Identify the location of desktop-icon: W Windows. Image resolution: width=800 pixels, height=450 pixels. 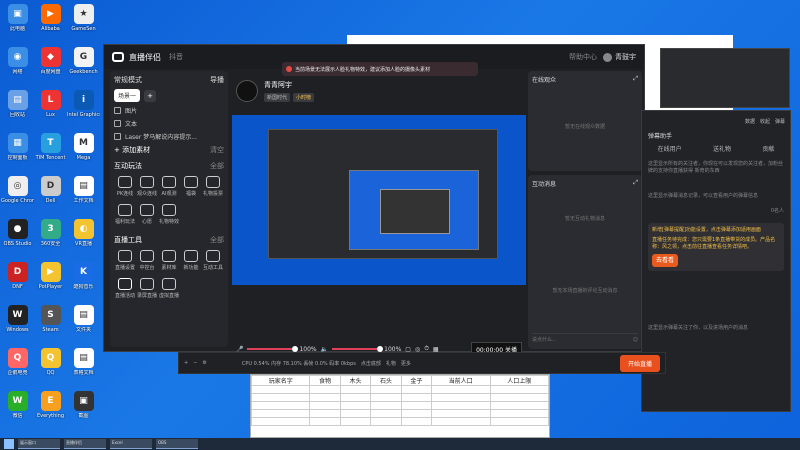
(17, 319).